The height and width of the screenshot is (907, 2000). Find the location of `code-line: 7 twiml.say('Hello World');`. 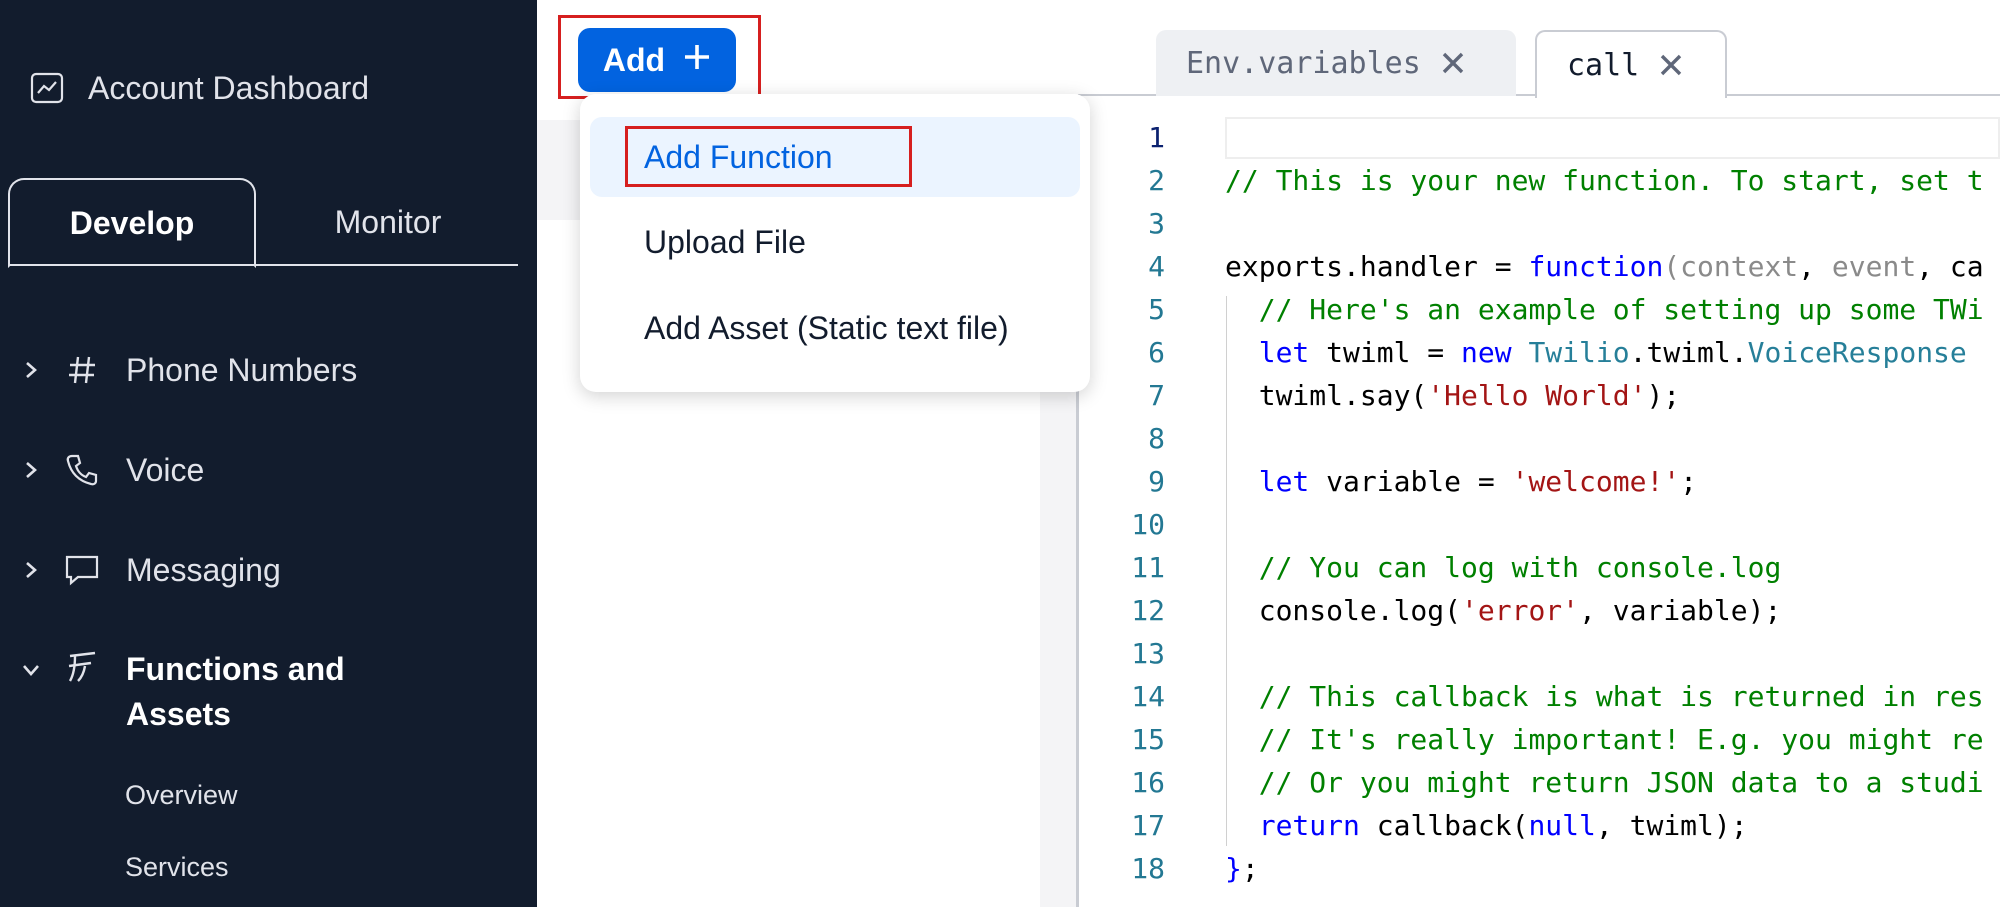

code-line: 7 twiml.say('Hello World'); is located at coordinates (1540, 395).